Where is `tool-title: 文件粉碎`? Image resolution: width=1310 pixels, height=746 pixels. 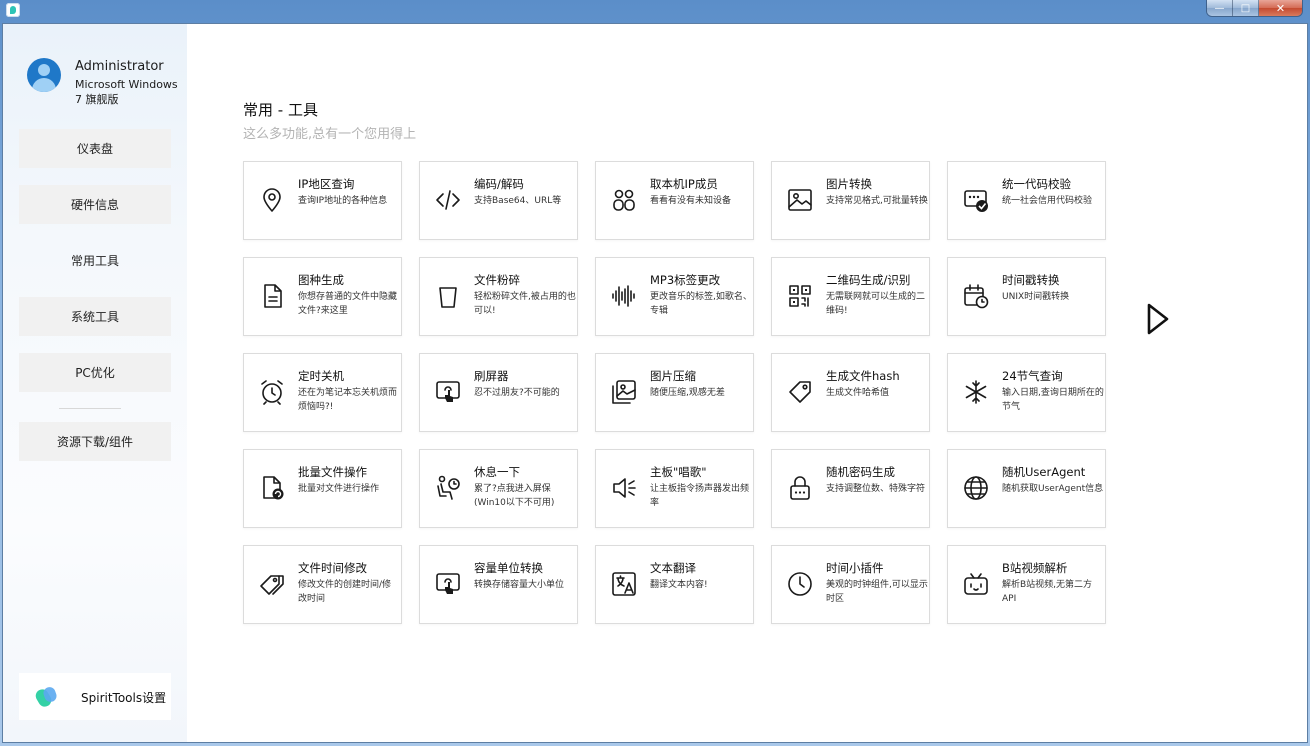 tool-title: 文件粉碎 is located at coordinates (525, 280).